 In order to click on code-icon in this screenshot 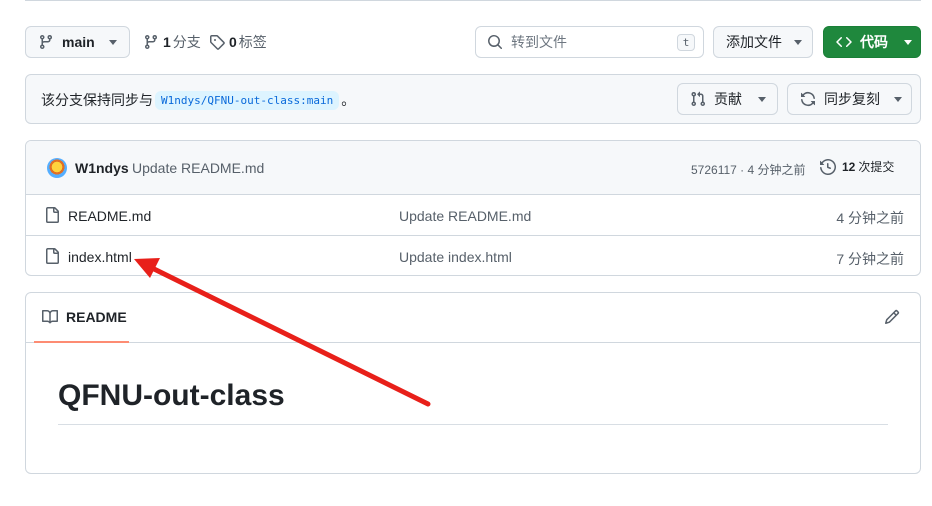, I will do `click(844, 42)`.